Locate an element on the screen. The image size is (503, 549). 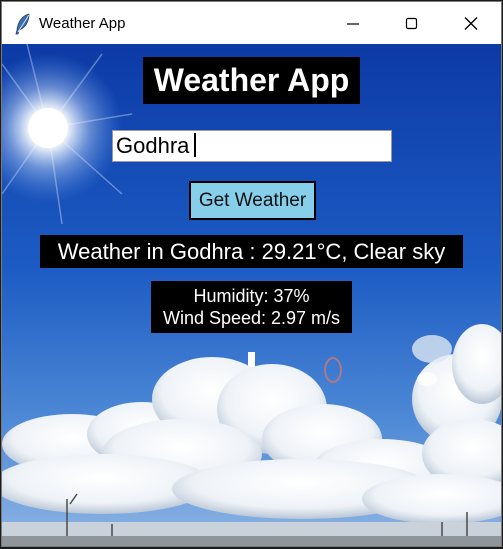
close-button is located at coordinates (471, 23).